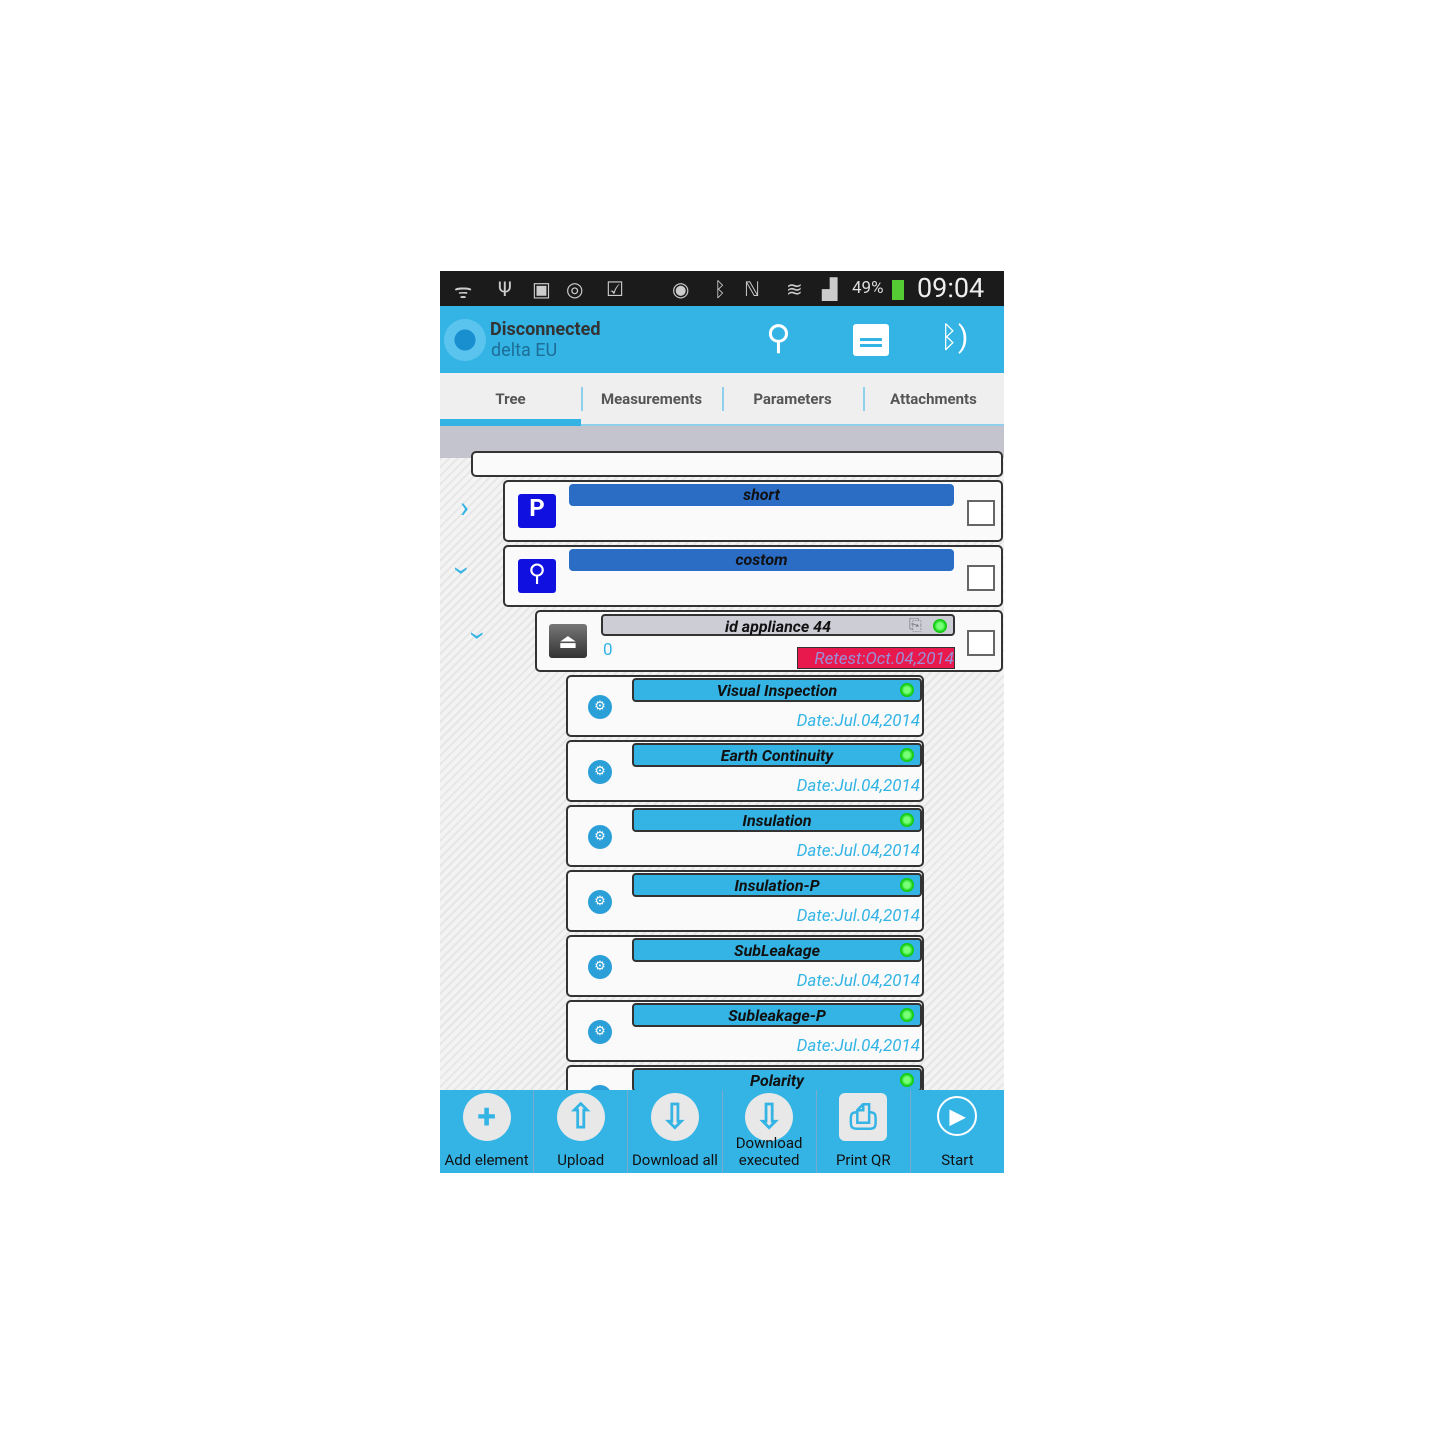 This screenshot has height=1445, width=1445. Describe the element at coordinates (681, 289) in the screenshot. I see `eye-icon: ◉` at that location.